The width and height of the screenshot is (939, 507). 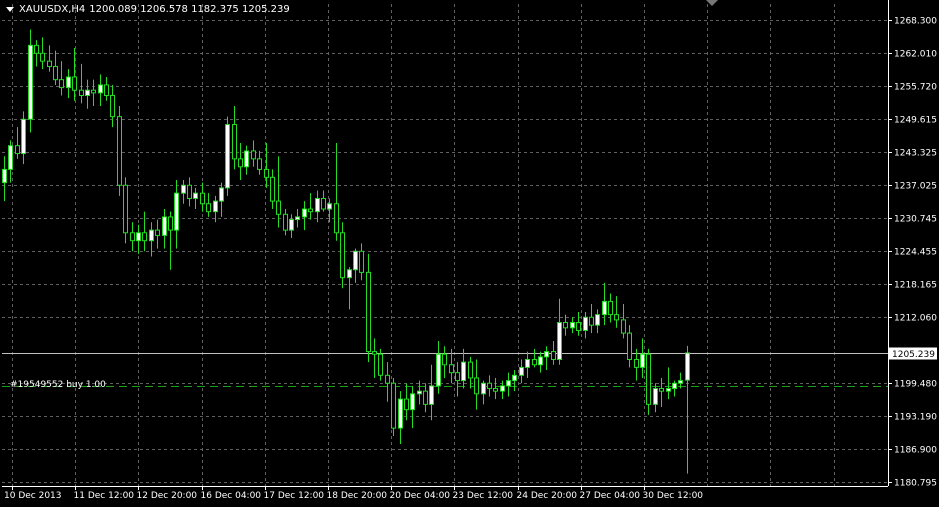 I want to click on time-tick-label: 23 Dec 12:00, so click(x=483, y=496).